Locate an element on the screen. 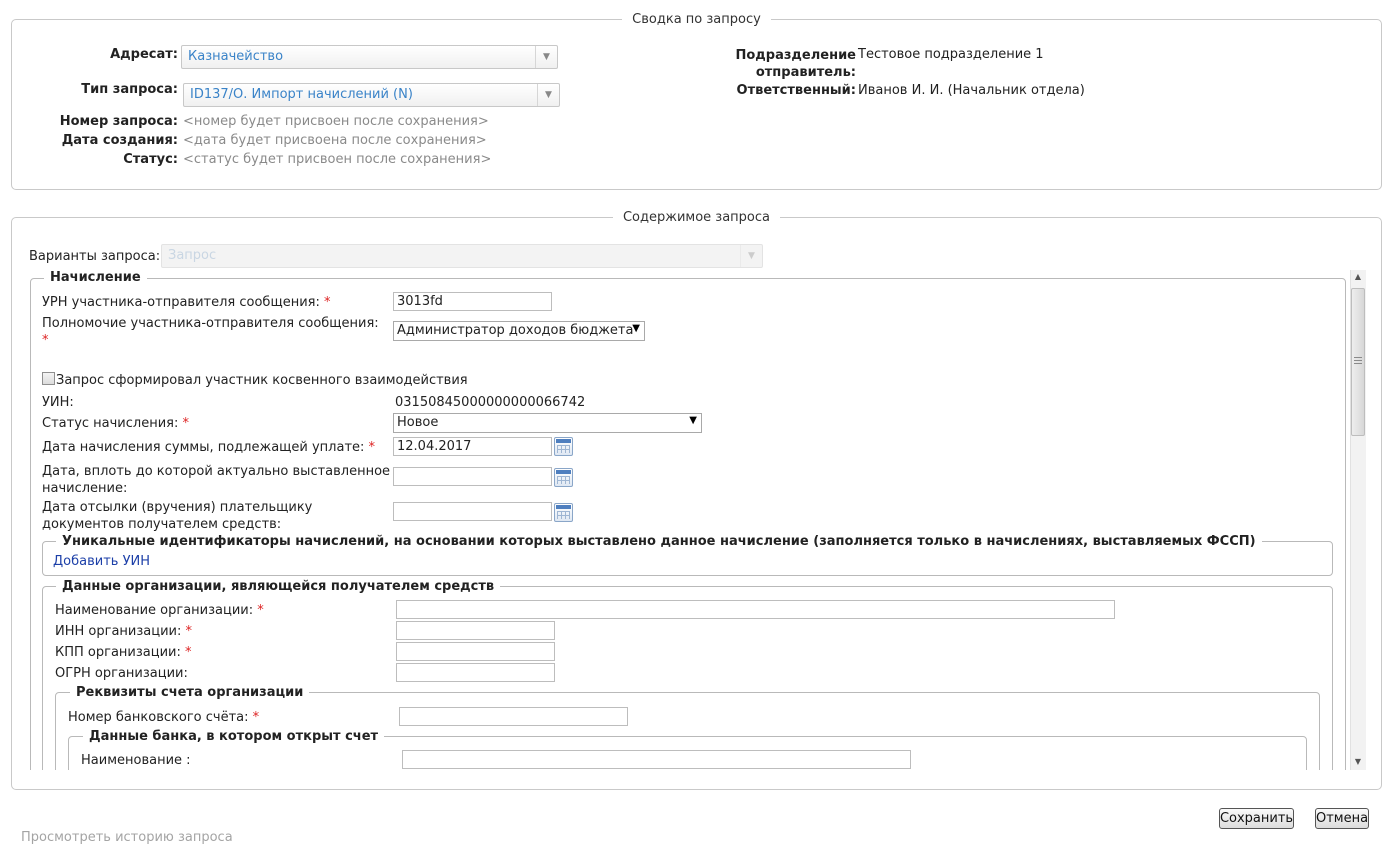 Image resolution: width=1393 pixels, height=851 pixels. org-name-input is located at coordinates (755, 609).